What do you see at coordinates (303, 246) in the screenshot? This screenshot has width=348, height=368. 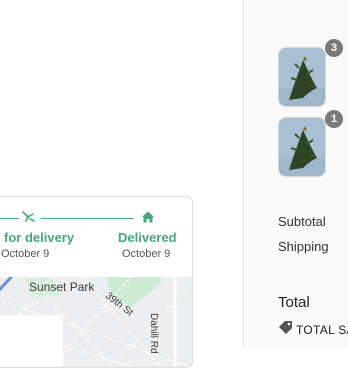 I see `shipping-label: Shipping` at bounding box center [303, 246].